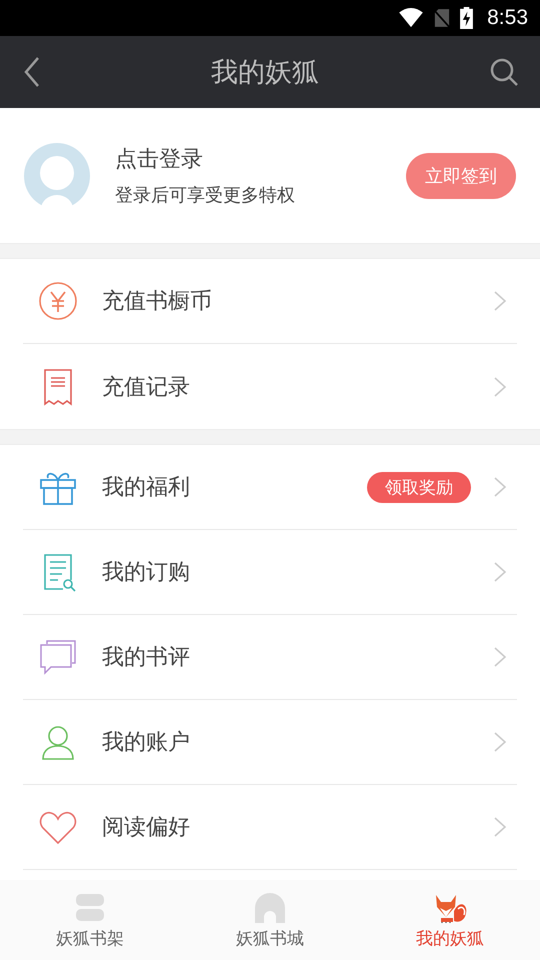 The image size is (540, 960). What do you see at coordinates (270, 906) in the screenshot?
I see `dome-icon` at bounding box center [270, 906].